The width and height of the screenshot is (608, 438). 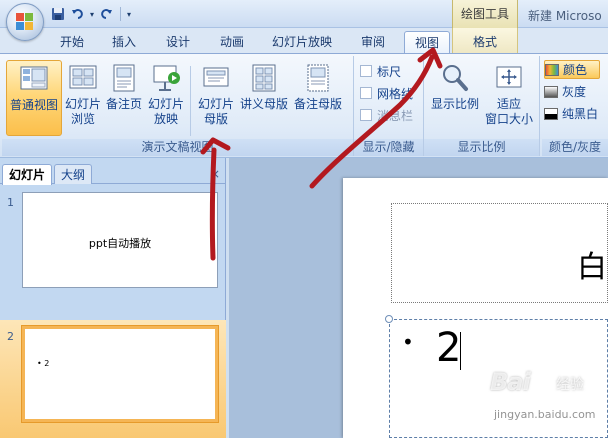 I want to click on quick-access-toolbar: ▾ ▾, so click(x=90, y=14).